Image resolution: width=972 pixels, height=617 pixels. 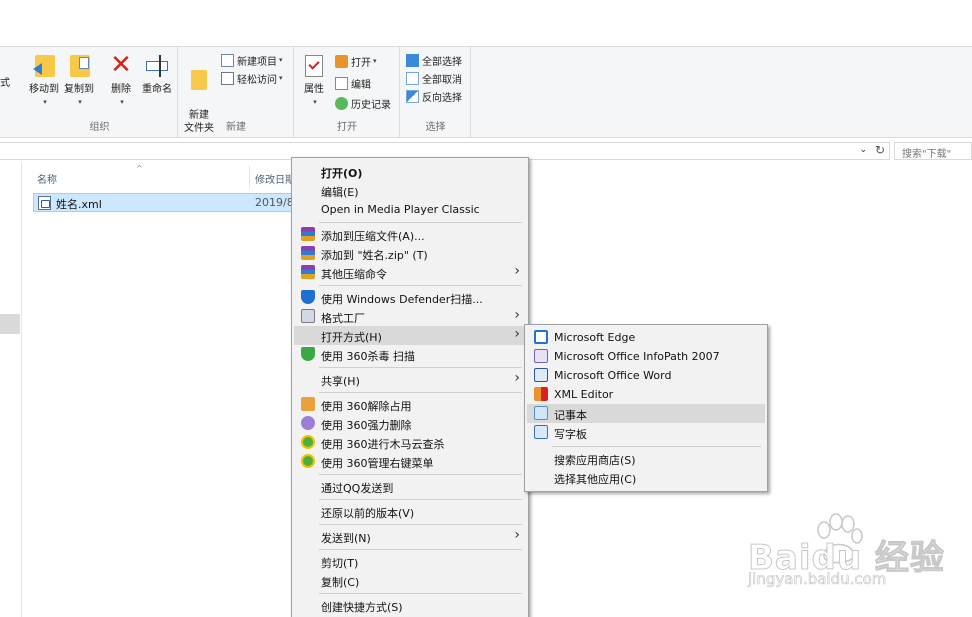 I want to click on menu-item-label: 复制(C), so click(x=340, y=582).